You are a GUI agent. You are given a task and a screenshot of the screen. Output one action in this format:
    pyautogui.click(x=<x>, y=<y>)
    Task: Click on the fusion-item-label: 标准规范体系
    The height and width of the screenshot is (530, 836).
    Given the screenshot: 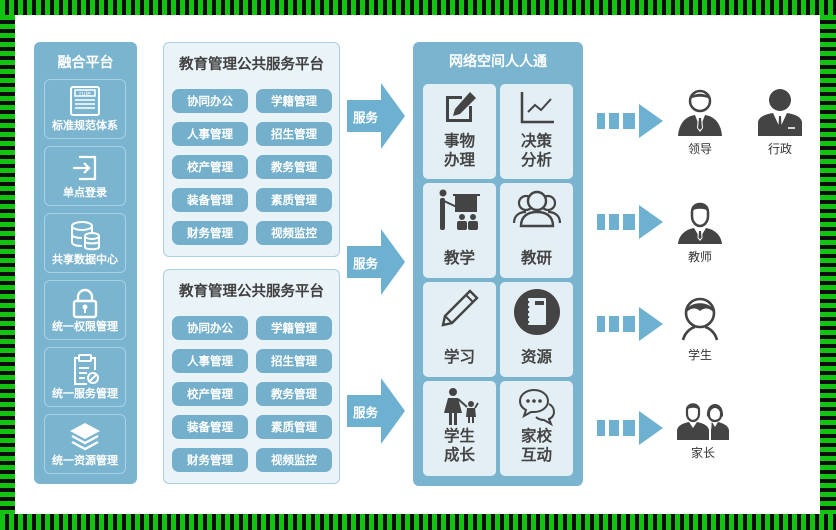 What is the action you would take?
    pyautogui.click(x=85, y=125)
    